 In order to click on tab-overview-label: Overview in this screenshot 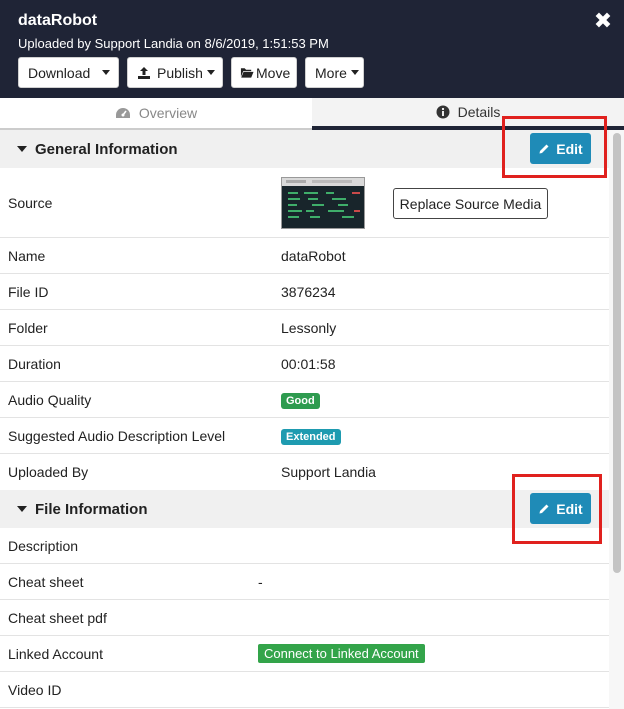, I will do `click(168, 113)`.